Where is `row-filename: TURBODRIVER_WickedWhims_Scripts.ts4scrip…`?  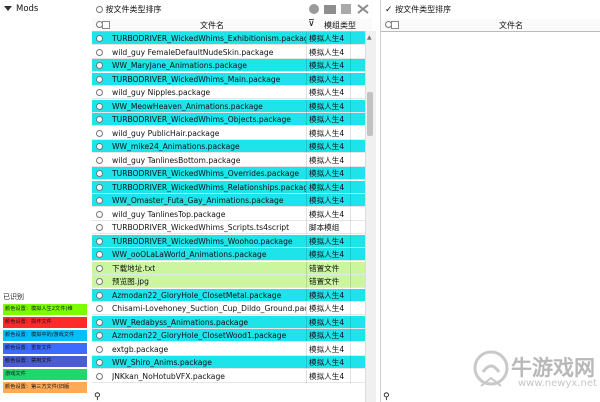
row-filename: TURBODRIVER_WickedWhims_Scripts.ts4scrip… is located at coordinates (201, 227).